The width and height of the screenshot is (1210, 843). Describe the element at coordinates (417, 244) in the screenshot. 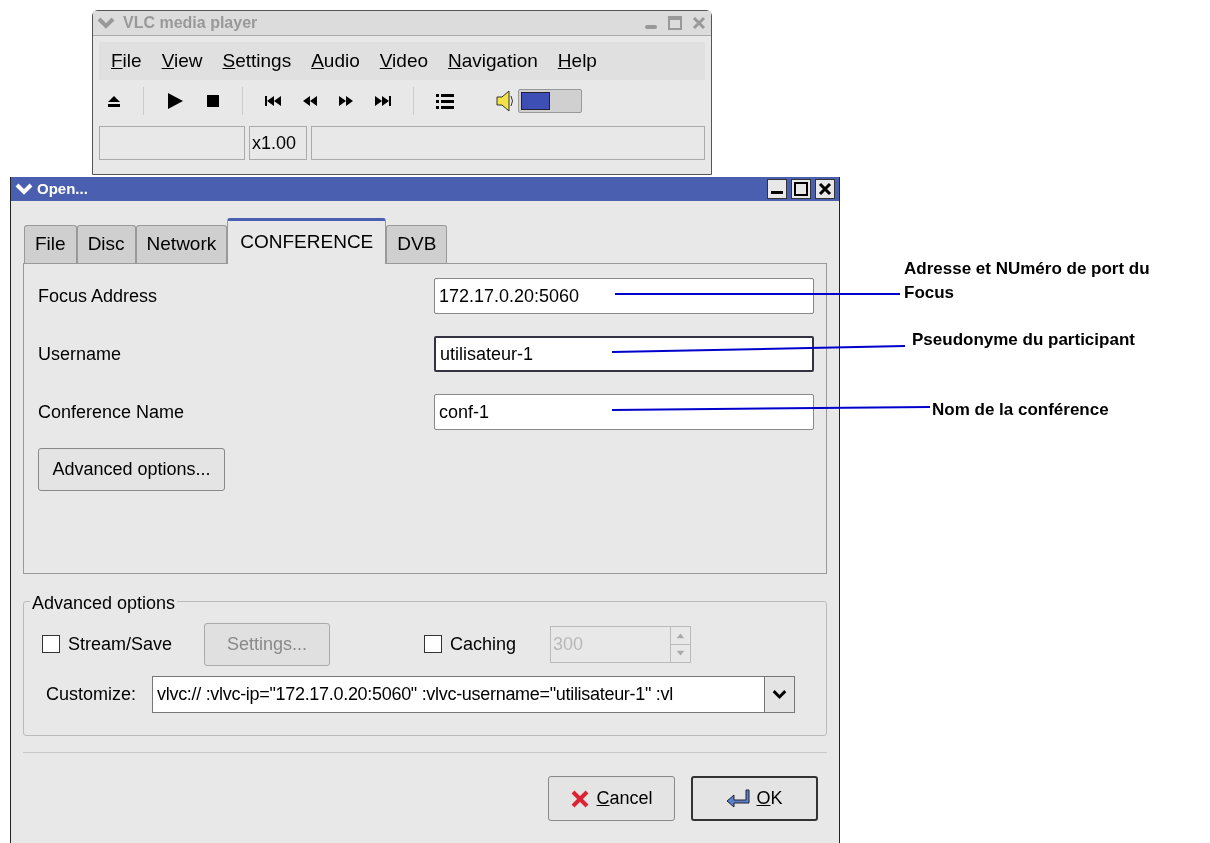

I see `tab: DVB` at that location.